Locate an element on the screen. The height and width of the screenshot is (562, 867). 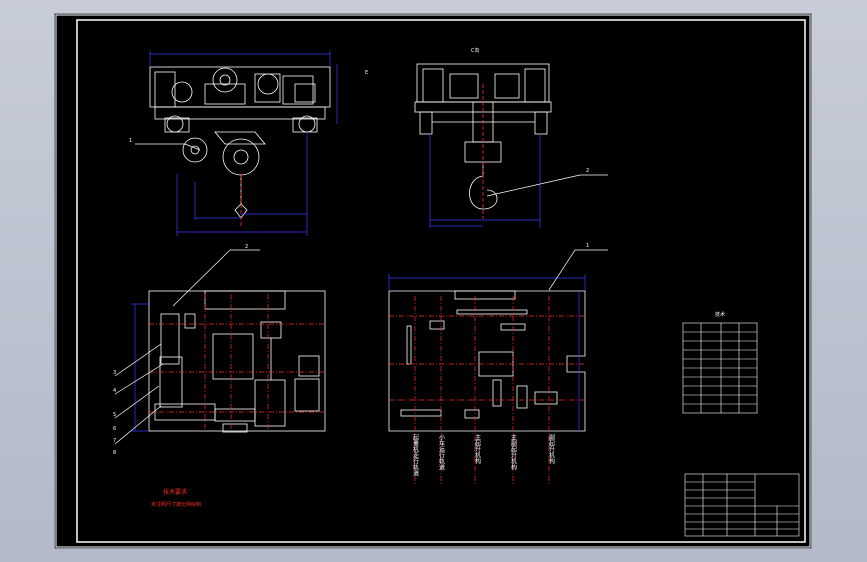
callout-number: 5 is located at coordinates (114, 415).